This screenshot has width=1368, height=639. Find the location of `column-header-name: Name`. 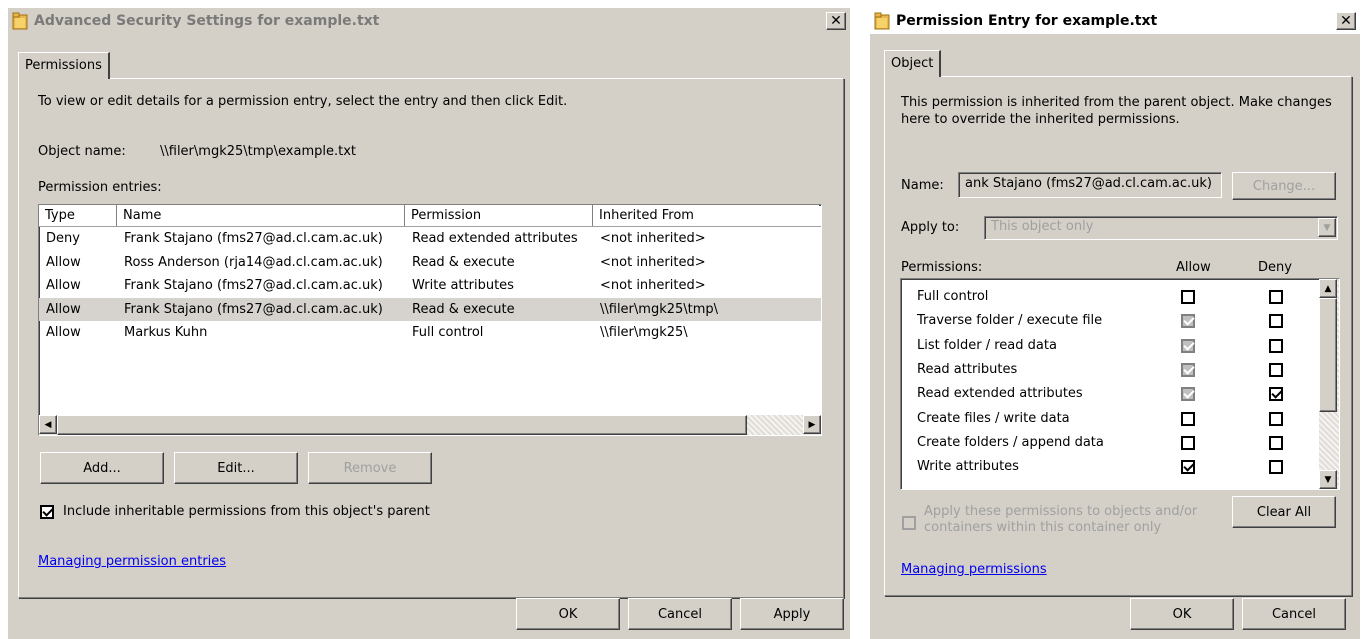

column-header-name: Name is located at coordinates (261, 215).